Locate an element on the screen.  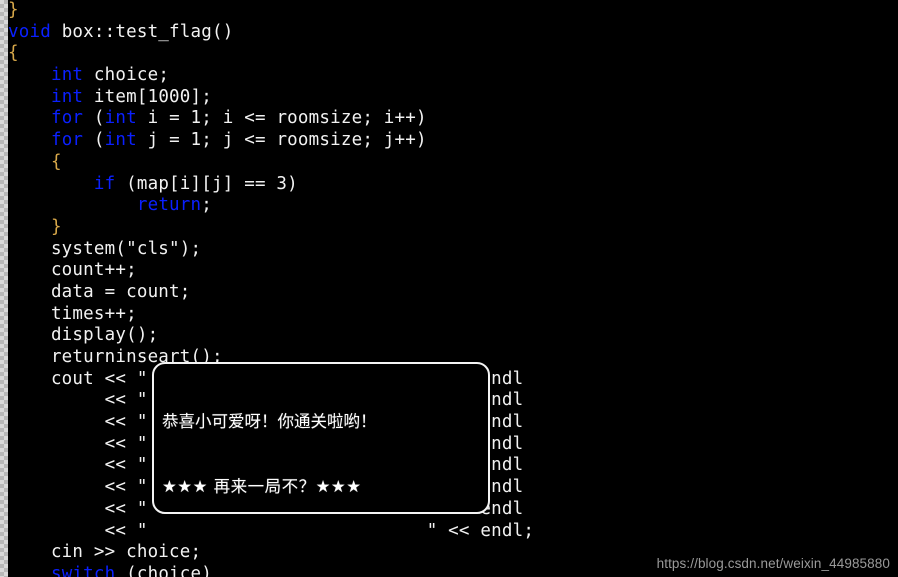
code-token: j = 1; j <= roomsize; j++) is located at coordinates (281, 140).